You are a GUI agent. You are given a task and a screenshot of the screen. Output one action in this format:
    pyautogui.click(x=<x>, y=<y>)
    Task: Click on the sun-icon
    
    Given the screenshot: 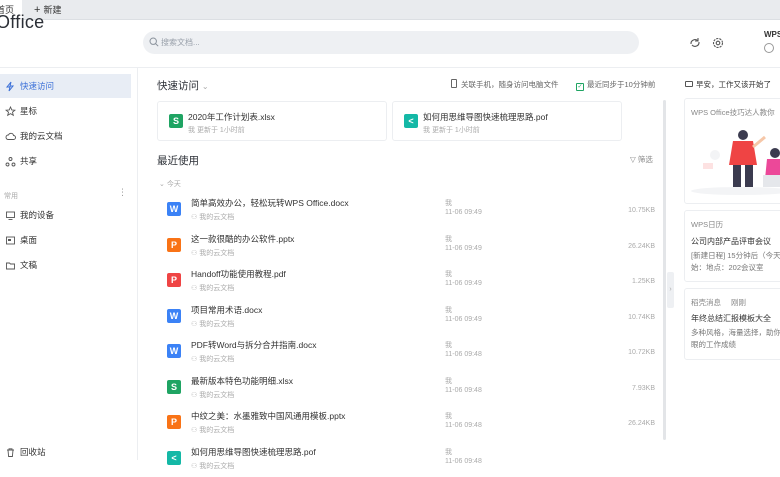 What is the action you would take?
    pyautogui.click(x=689, y=84)
    